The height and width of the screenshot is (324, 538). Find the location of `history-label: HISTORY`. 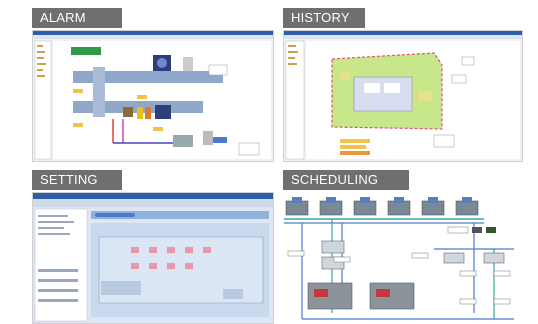

history-label: HISTORY is located at coordinates (324, 18).